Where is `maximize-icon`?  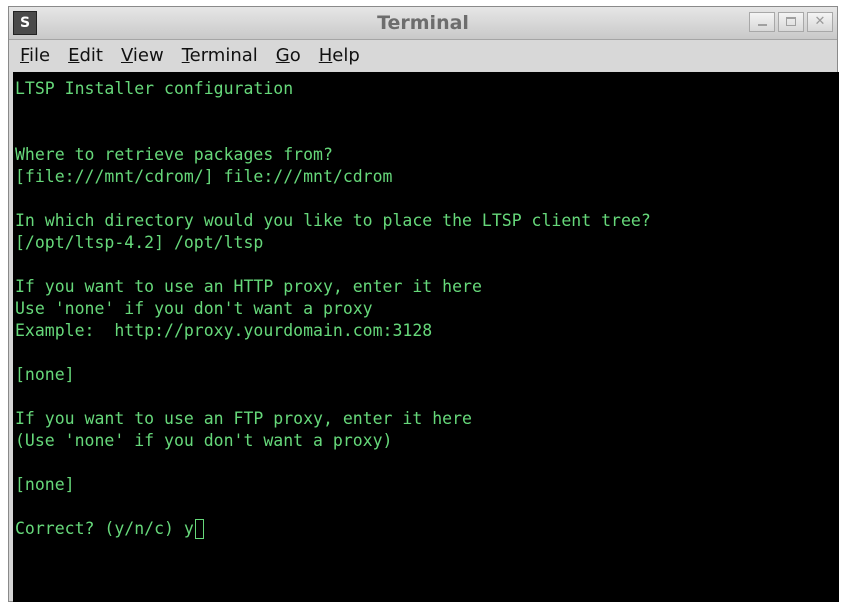 maximize-icon is located at coordinates (791, 21).